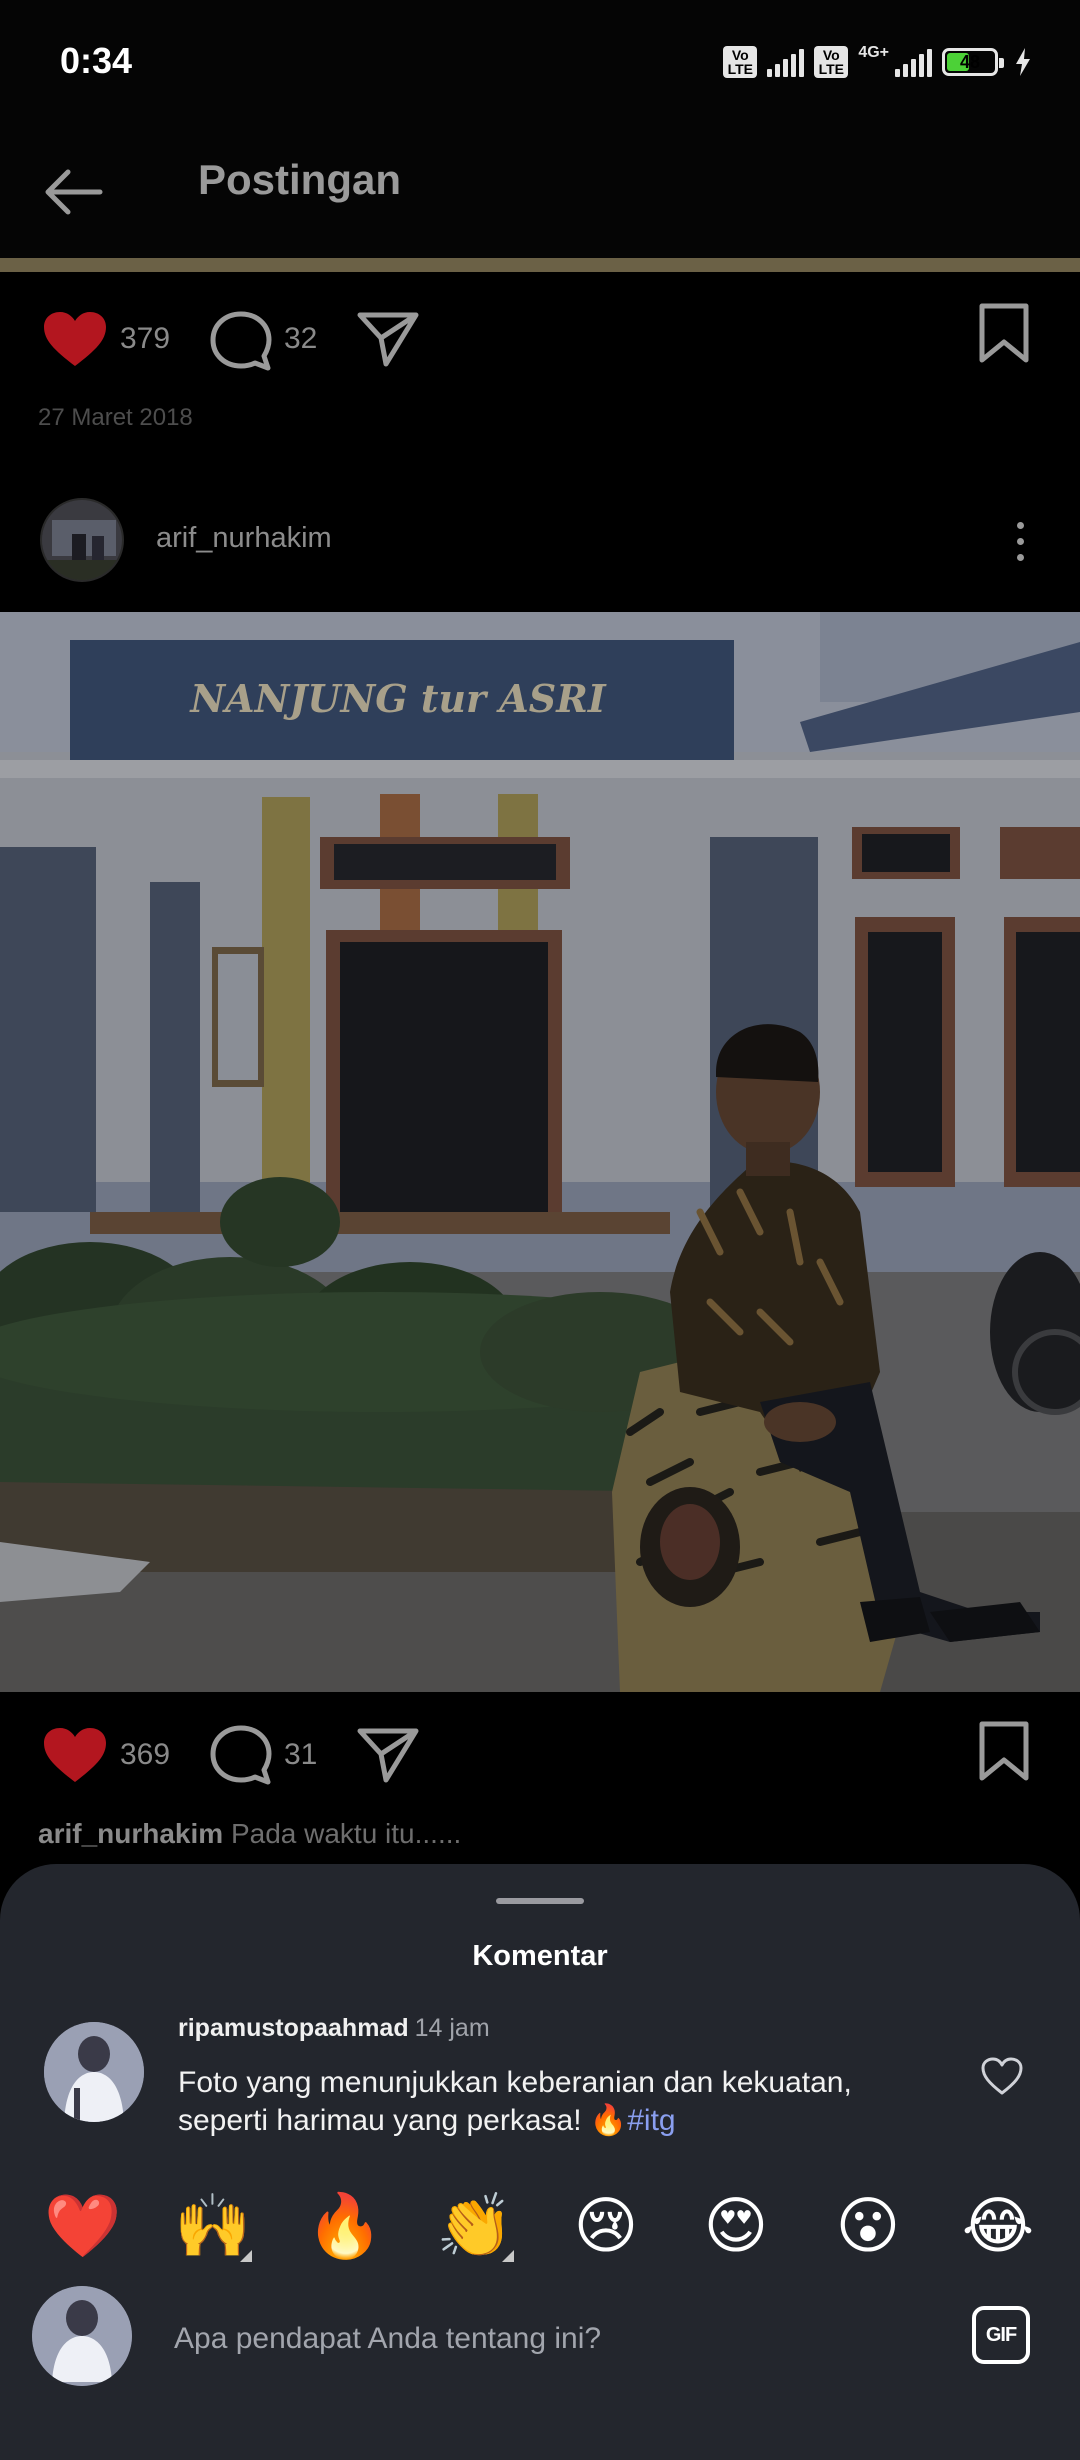 This screenshot has height=2460, width=1080. Describe the element at coordinates (452, 2028) in the screenshot. I see `comment-time: 14 jam` at that location.